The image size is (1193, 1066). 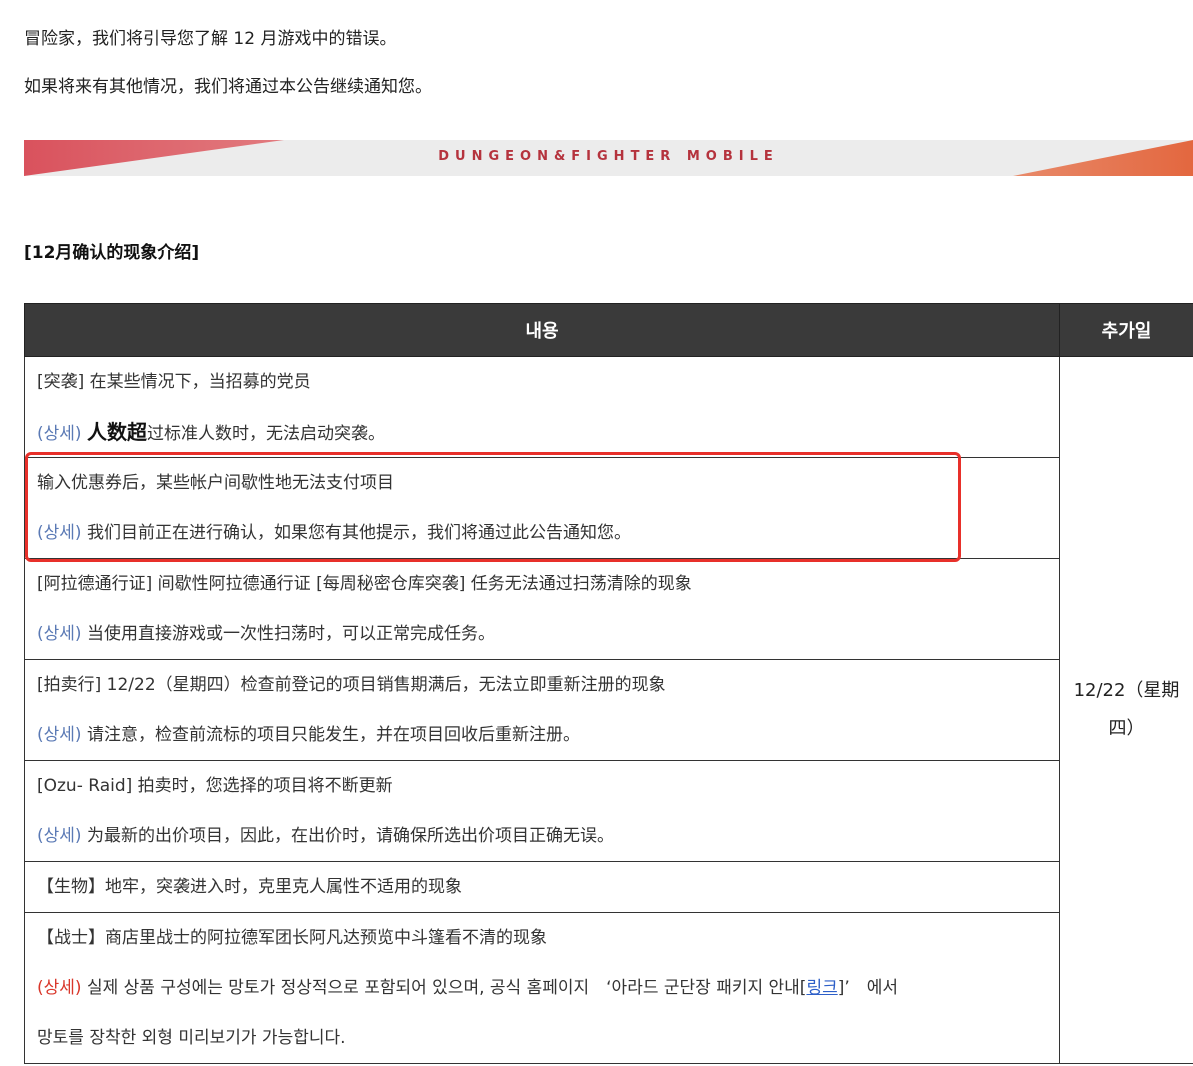 What do you see at coordinates (608, 887) in the screenshot?
I see `table-row: 【生物】地牢，突袭进入时，克里克人属性不适用的现象` at bounding box center [608, 887].